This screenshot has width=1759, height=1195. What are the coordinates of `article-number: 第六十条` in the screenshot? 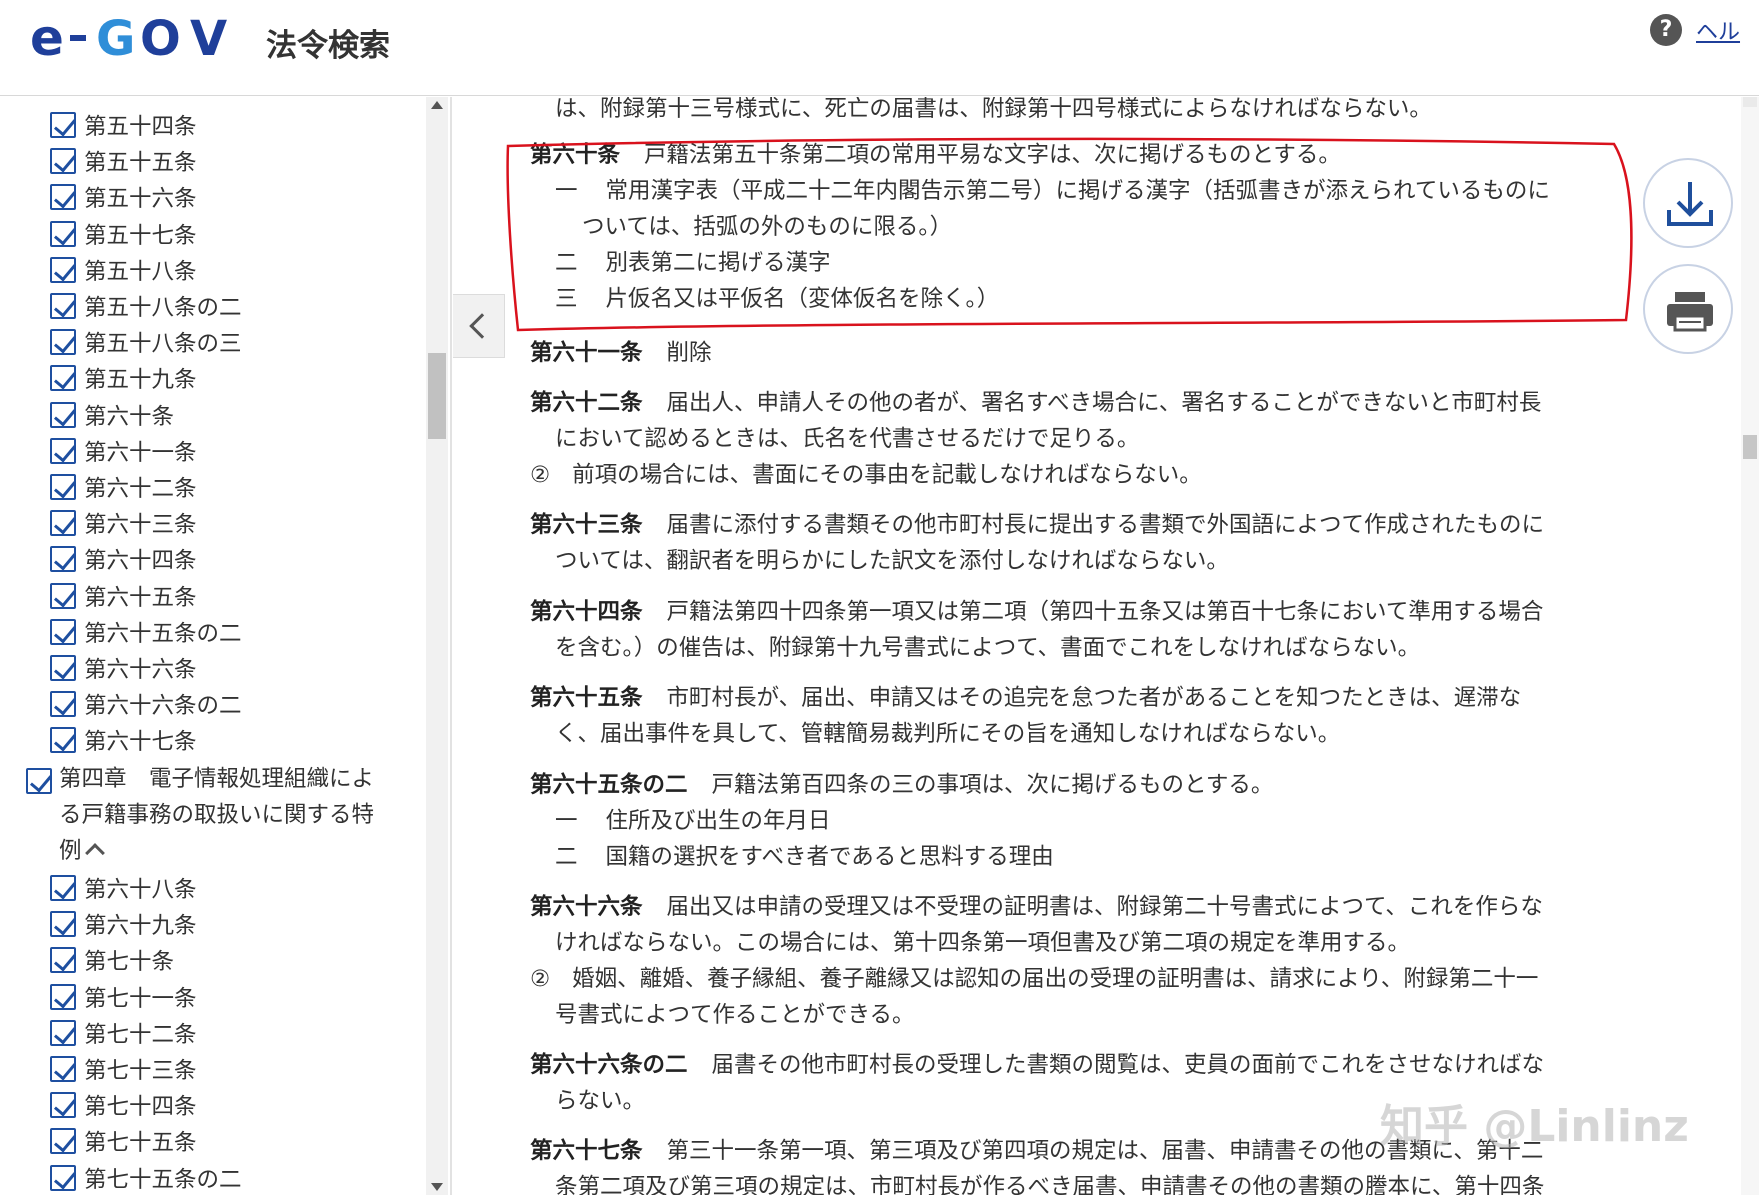 It's located at (575, 155).